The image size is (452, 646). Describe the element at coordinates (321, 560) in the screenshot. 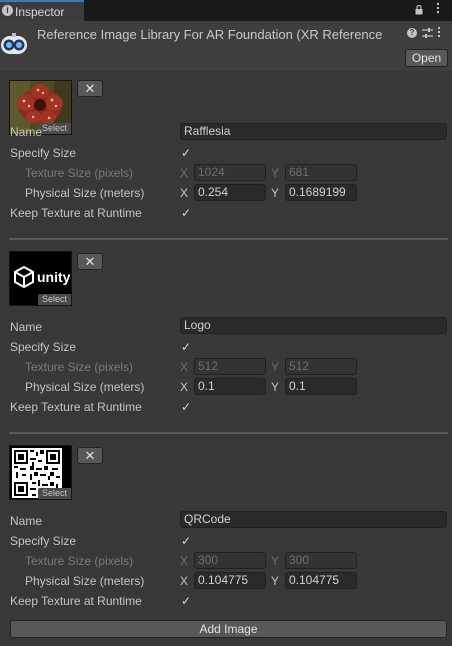

I see `texture-y-field: 300` at that location.